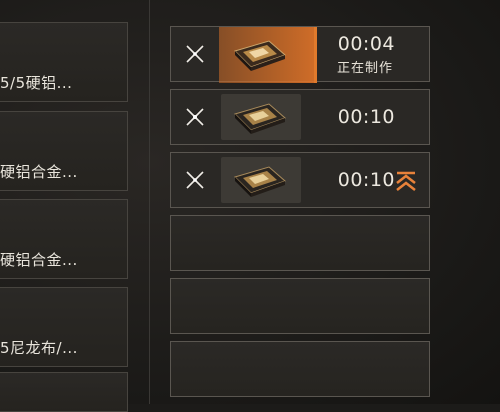  What do you see at coordinates (366, 44) in the screenshot?
I see `craft-timer: 00:04` at bounding box center [366, 44].